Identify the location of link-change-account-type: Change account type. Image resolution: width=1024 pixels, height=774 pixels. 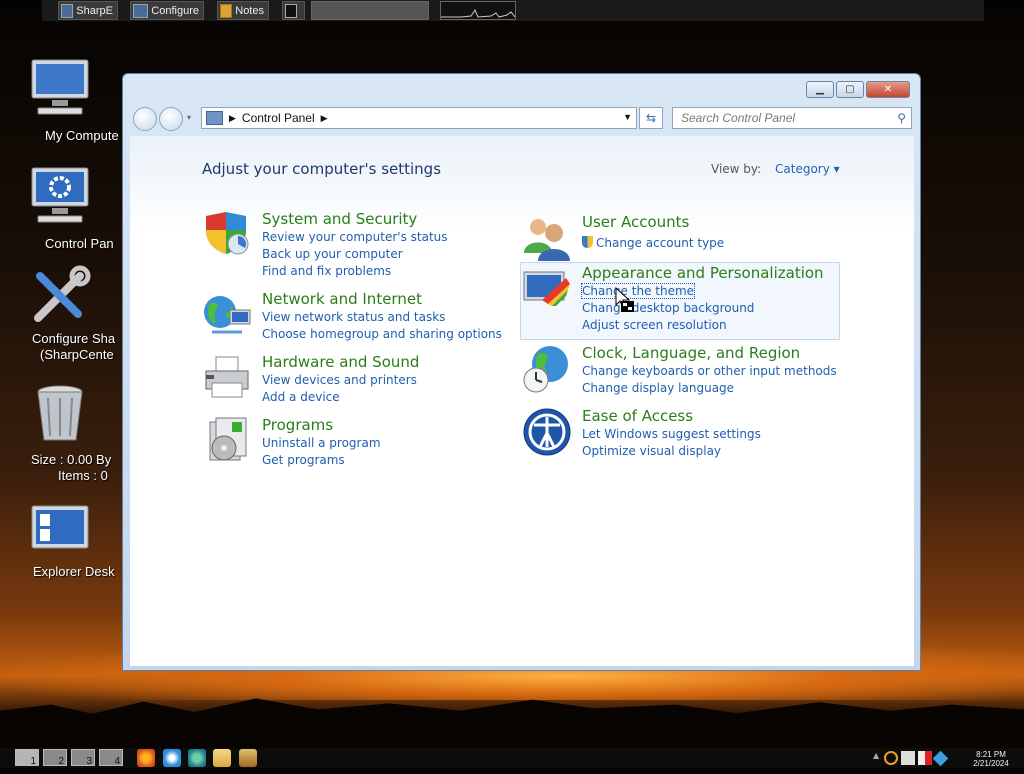
(653, 243).